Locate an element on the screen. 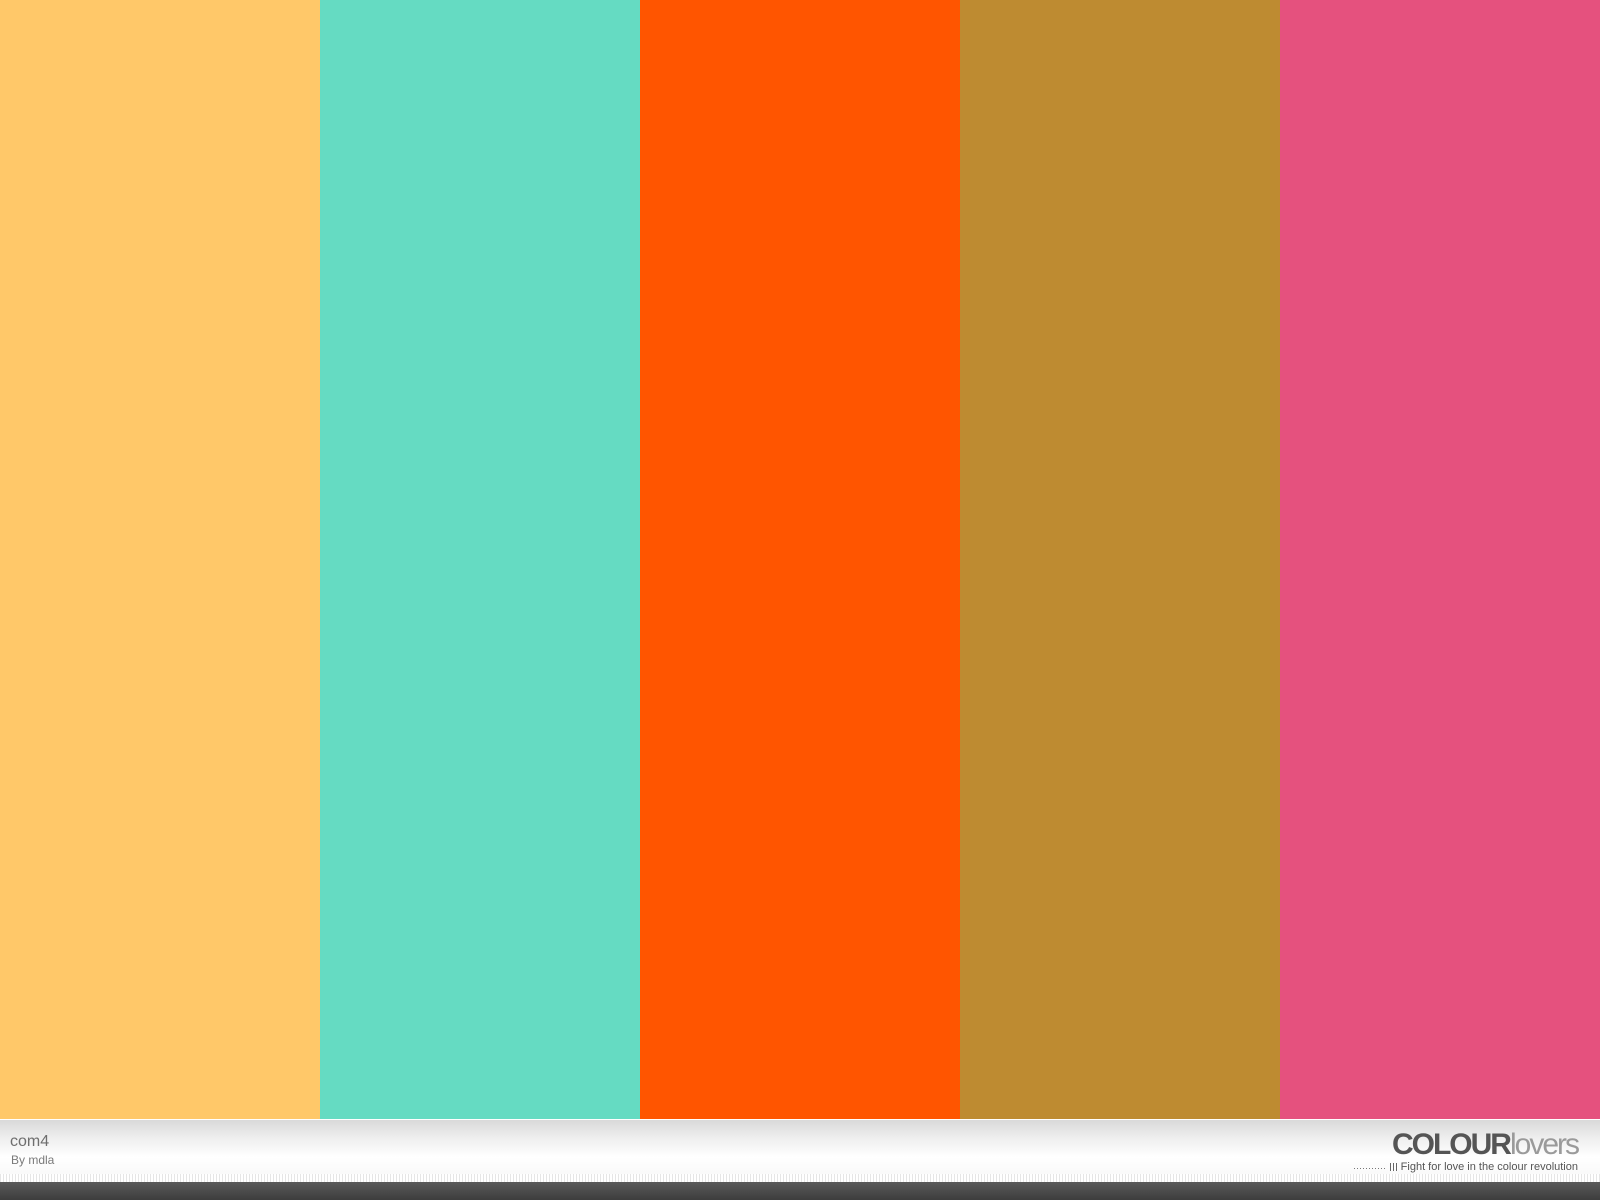 Image resolution: width=1600 pixels, height=1200 pixels. brand-logo: COLOURlovers is located at coordinates (1467, 1144).